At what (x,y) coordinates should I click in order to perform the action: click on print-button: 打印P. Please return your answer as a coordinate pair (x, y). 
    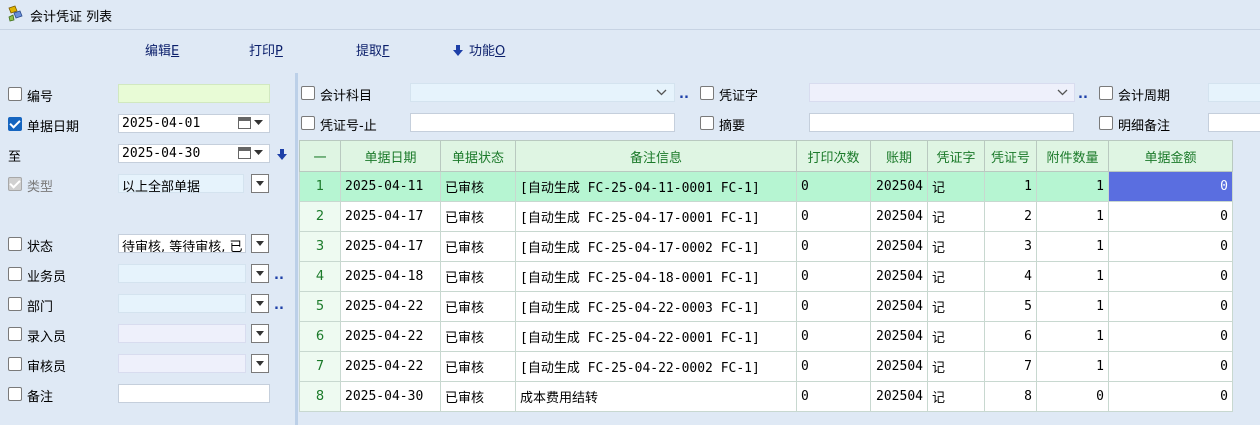
    Looking at the image, I should click on (266, 49).